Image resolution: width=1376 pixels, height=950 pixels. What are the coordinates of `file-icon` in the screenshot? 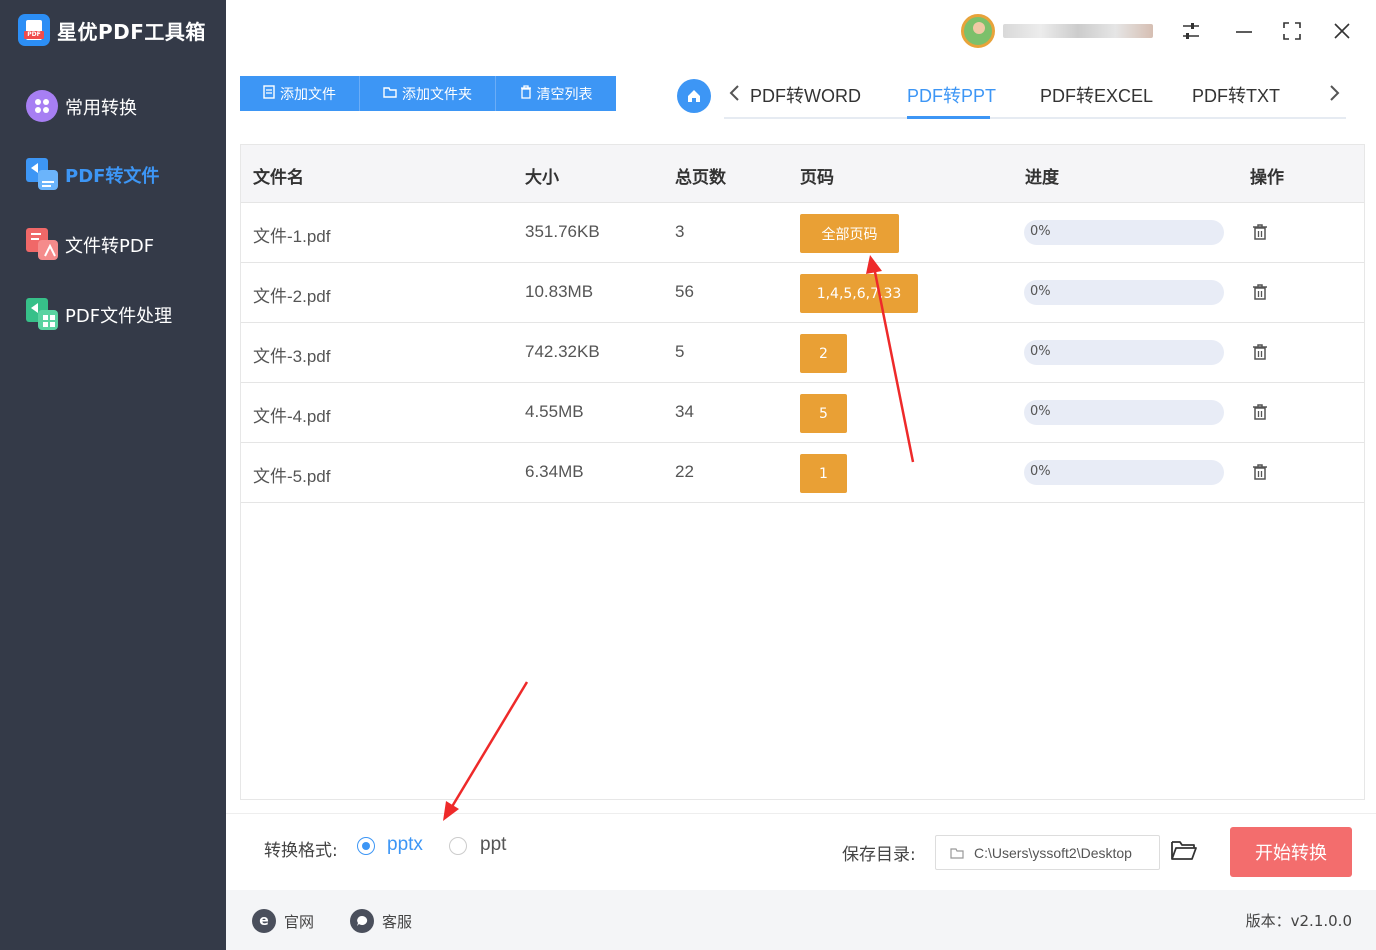 It's located at (269, 93).